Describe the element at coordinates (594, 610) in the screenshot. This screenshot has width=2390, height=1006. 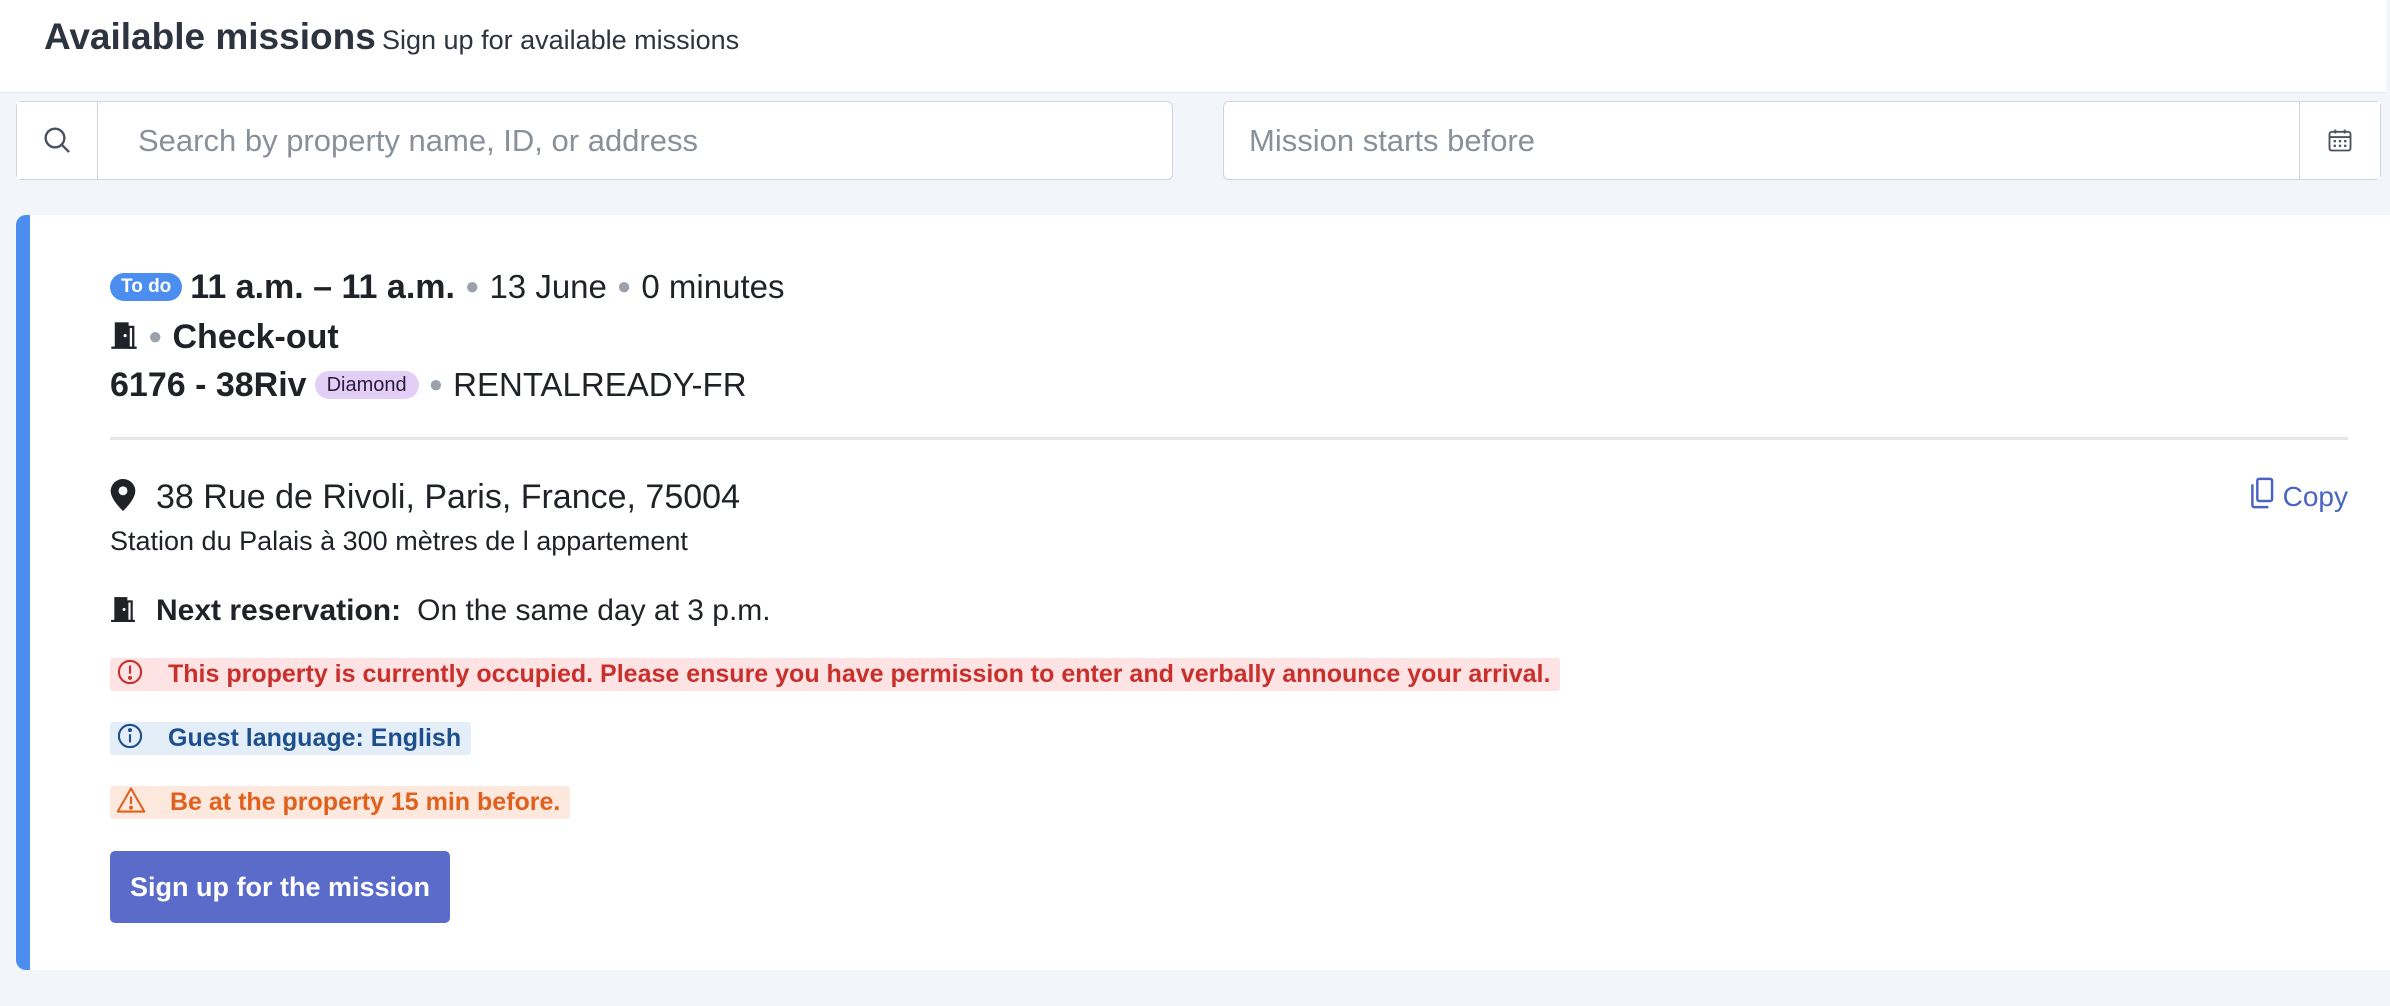
I see `next-reservation-value: On the same day at 3 p.m.` at that location.